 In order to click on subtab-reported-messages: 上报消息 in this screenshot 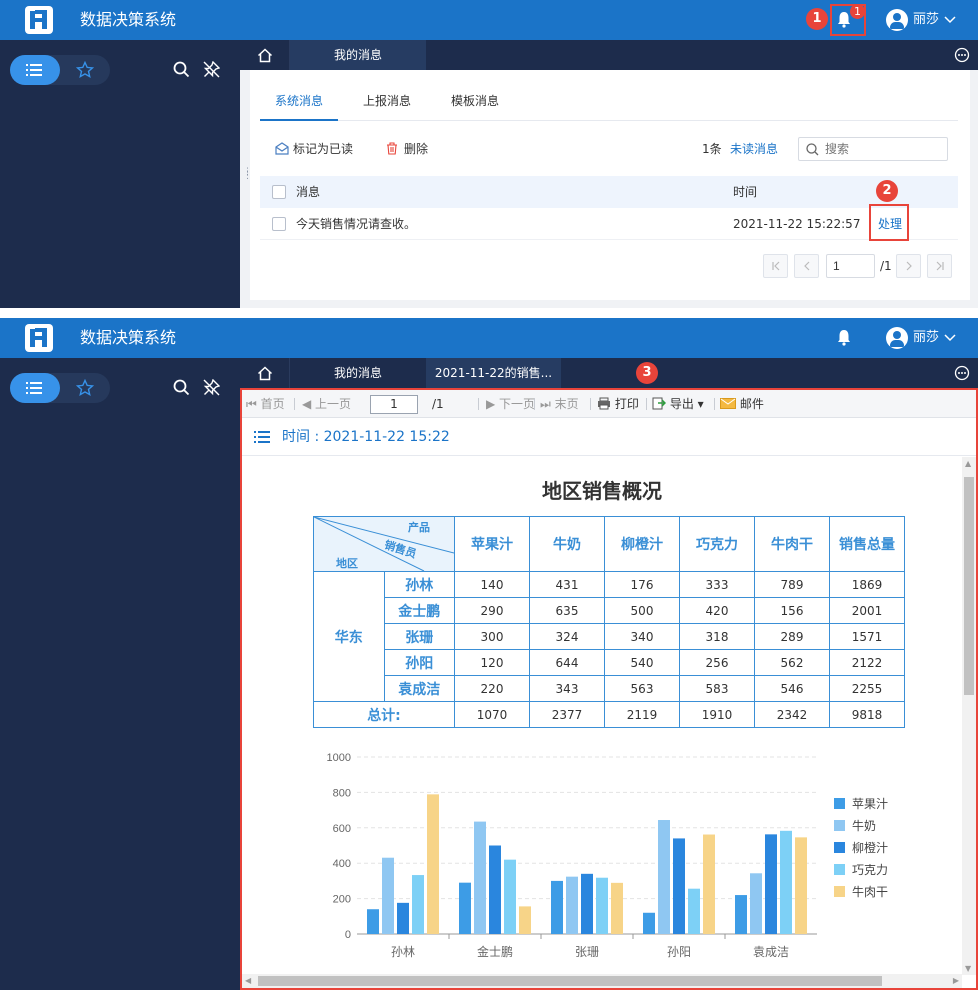, I will do `click(387, 105)`.